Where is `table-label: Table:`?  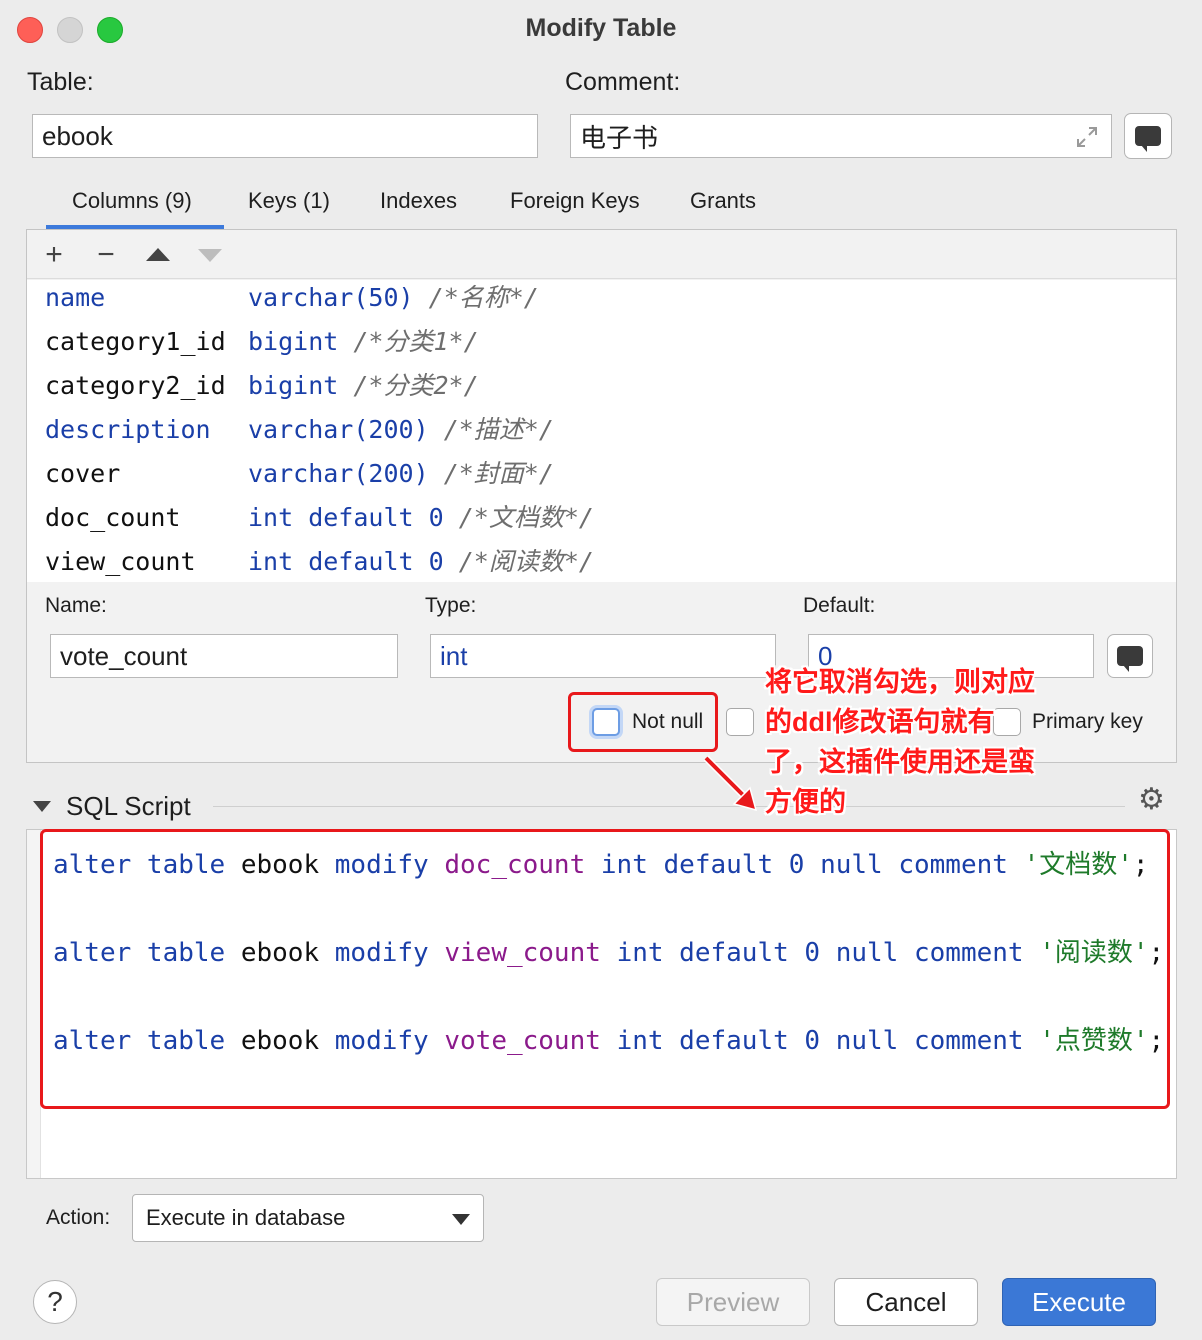 table-label: Table: is located at coordinates (60, 82).